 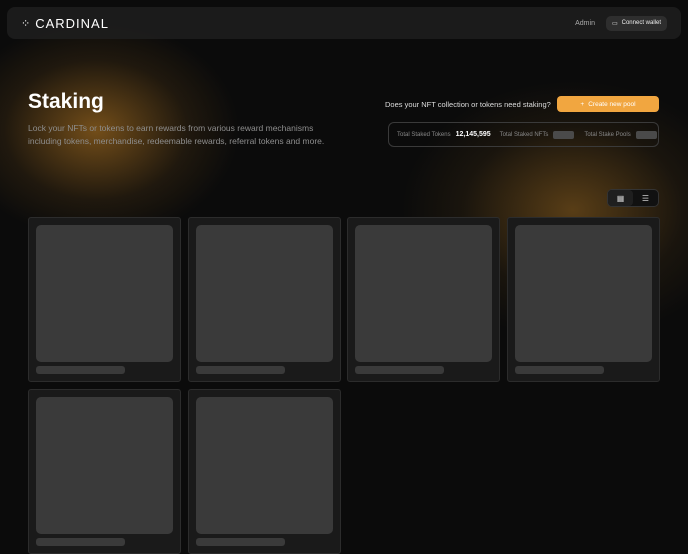 What do you see at coordinates (66, 101) in the screenshot?
I see `page-title: Staking` at bounding box center [66, 101].